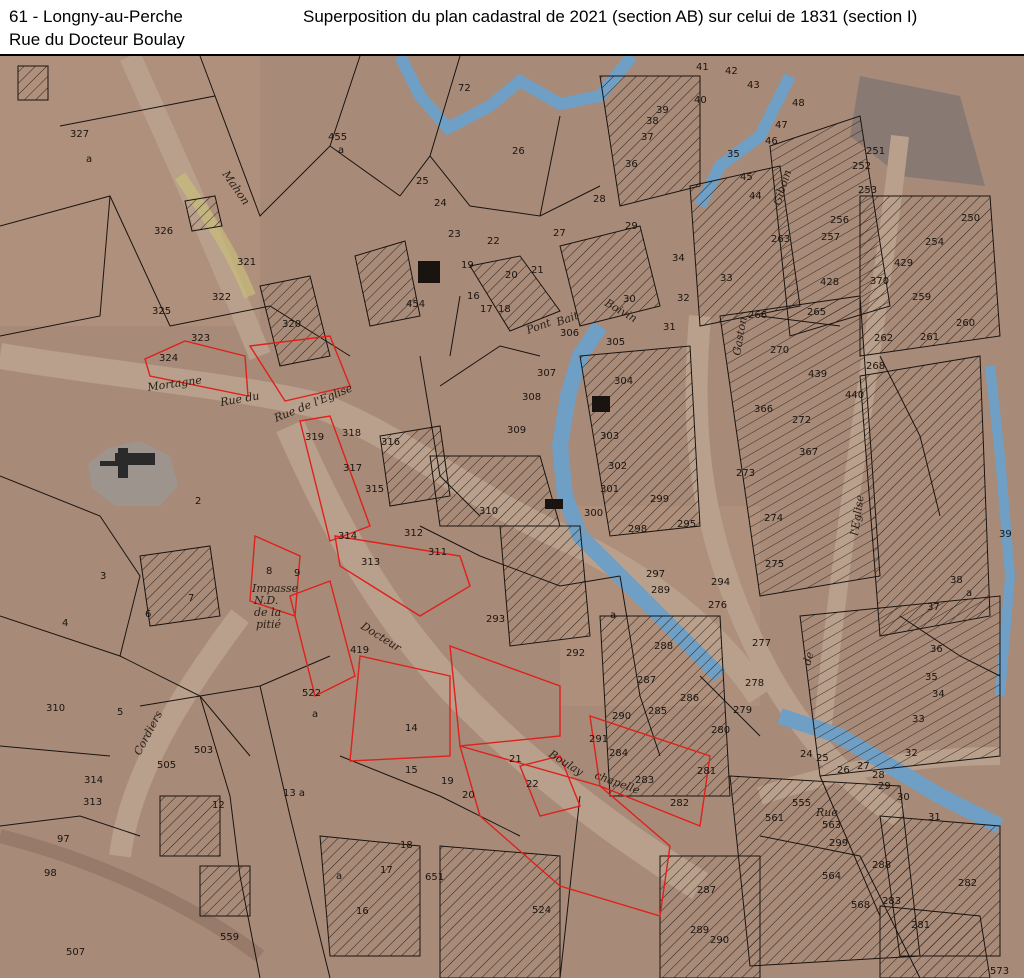  I want to click on parcel-number: 259, so click(921, 297).